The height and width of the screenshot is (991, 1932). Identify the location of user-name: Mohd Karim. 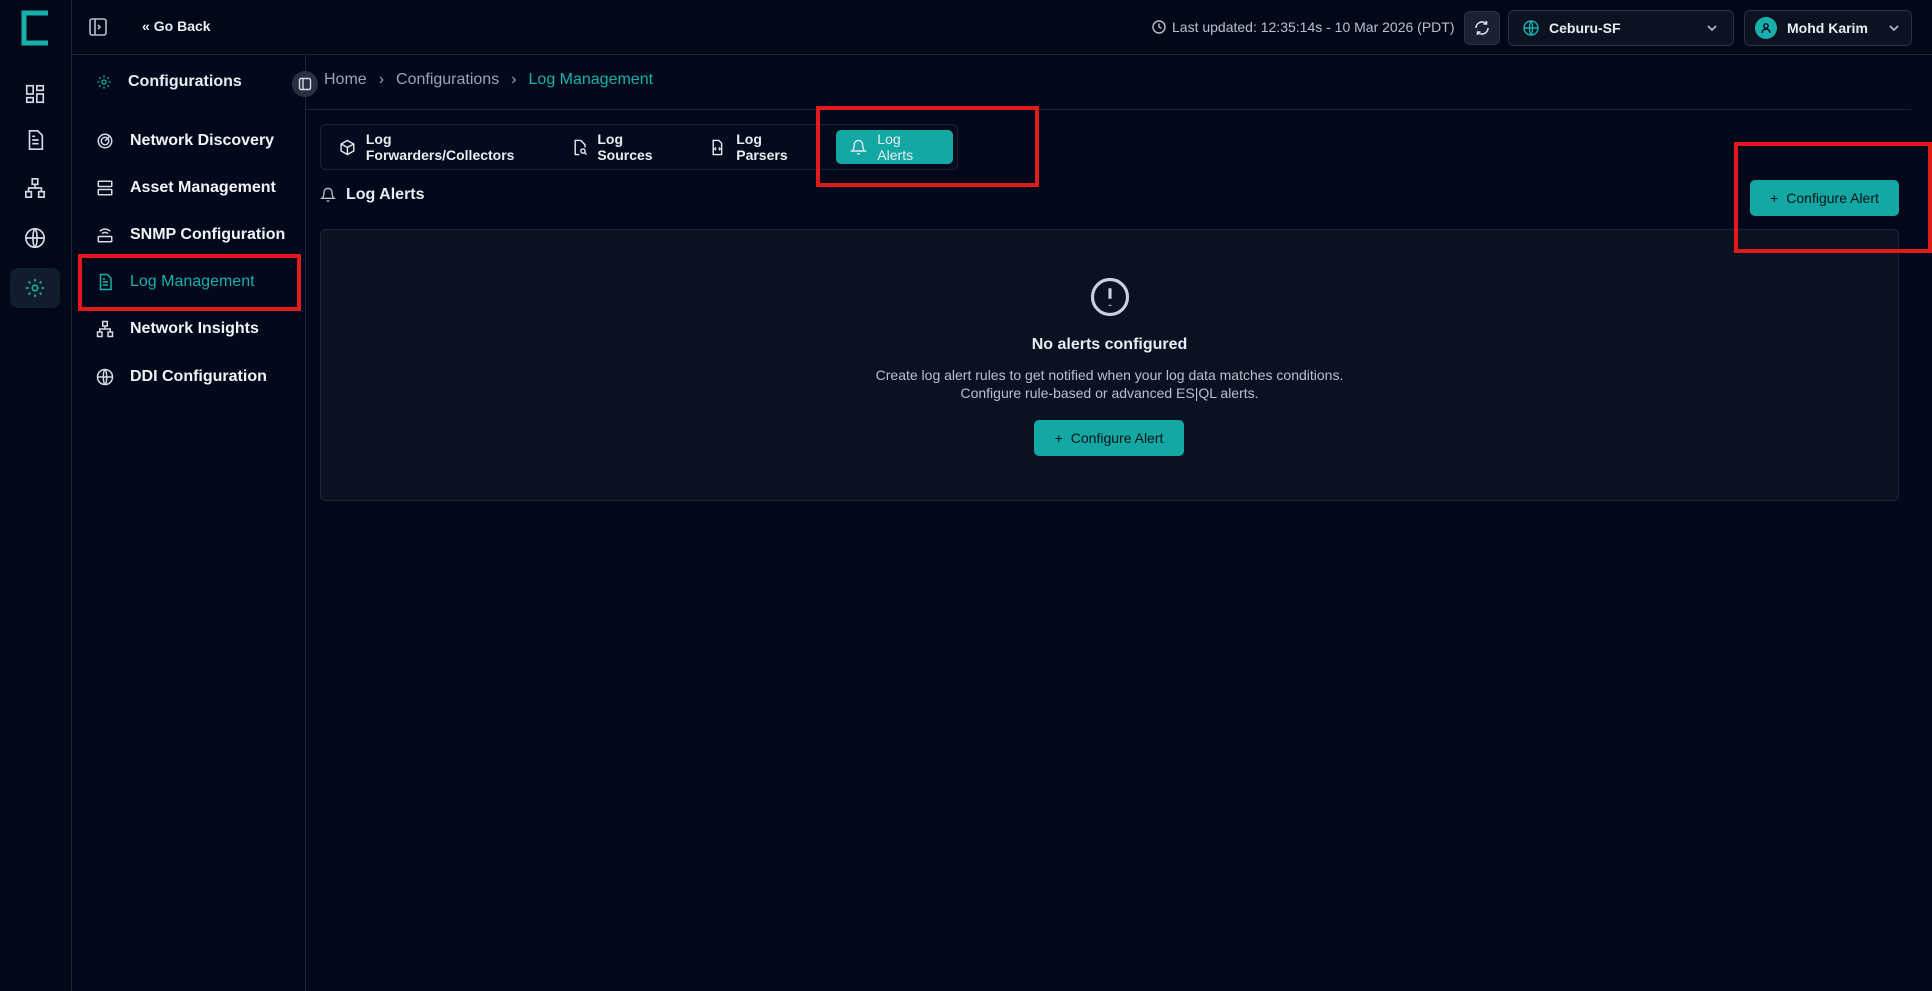
(1827, 28).